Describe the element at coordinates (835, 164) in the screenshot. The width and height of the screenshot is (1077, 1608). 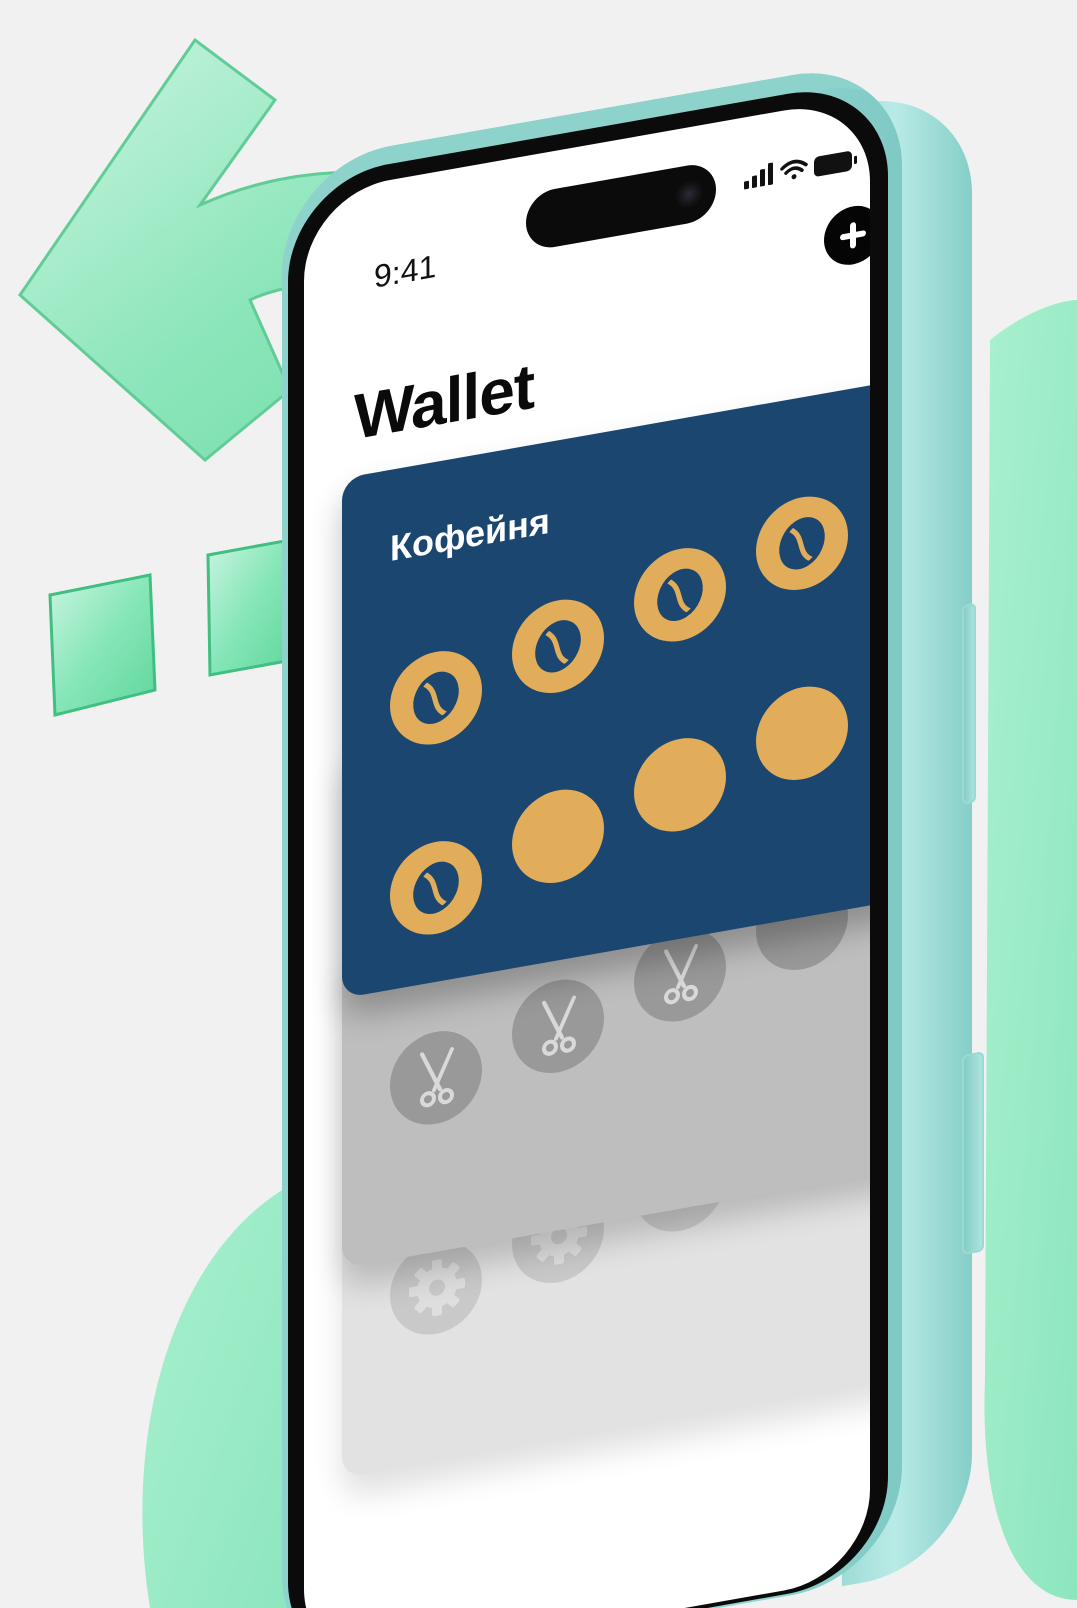
I see `battery-icon` at that location.